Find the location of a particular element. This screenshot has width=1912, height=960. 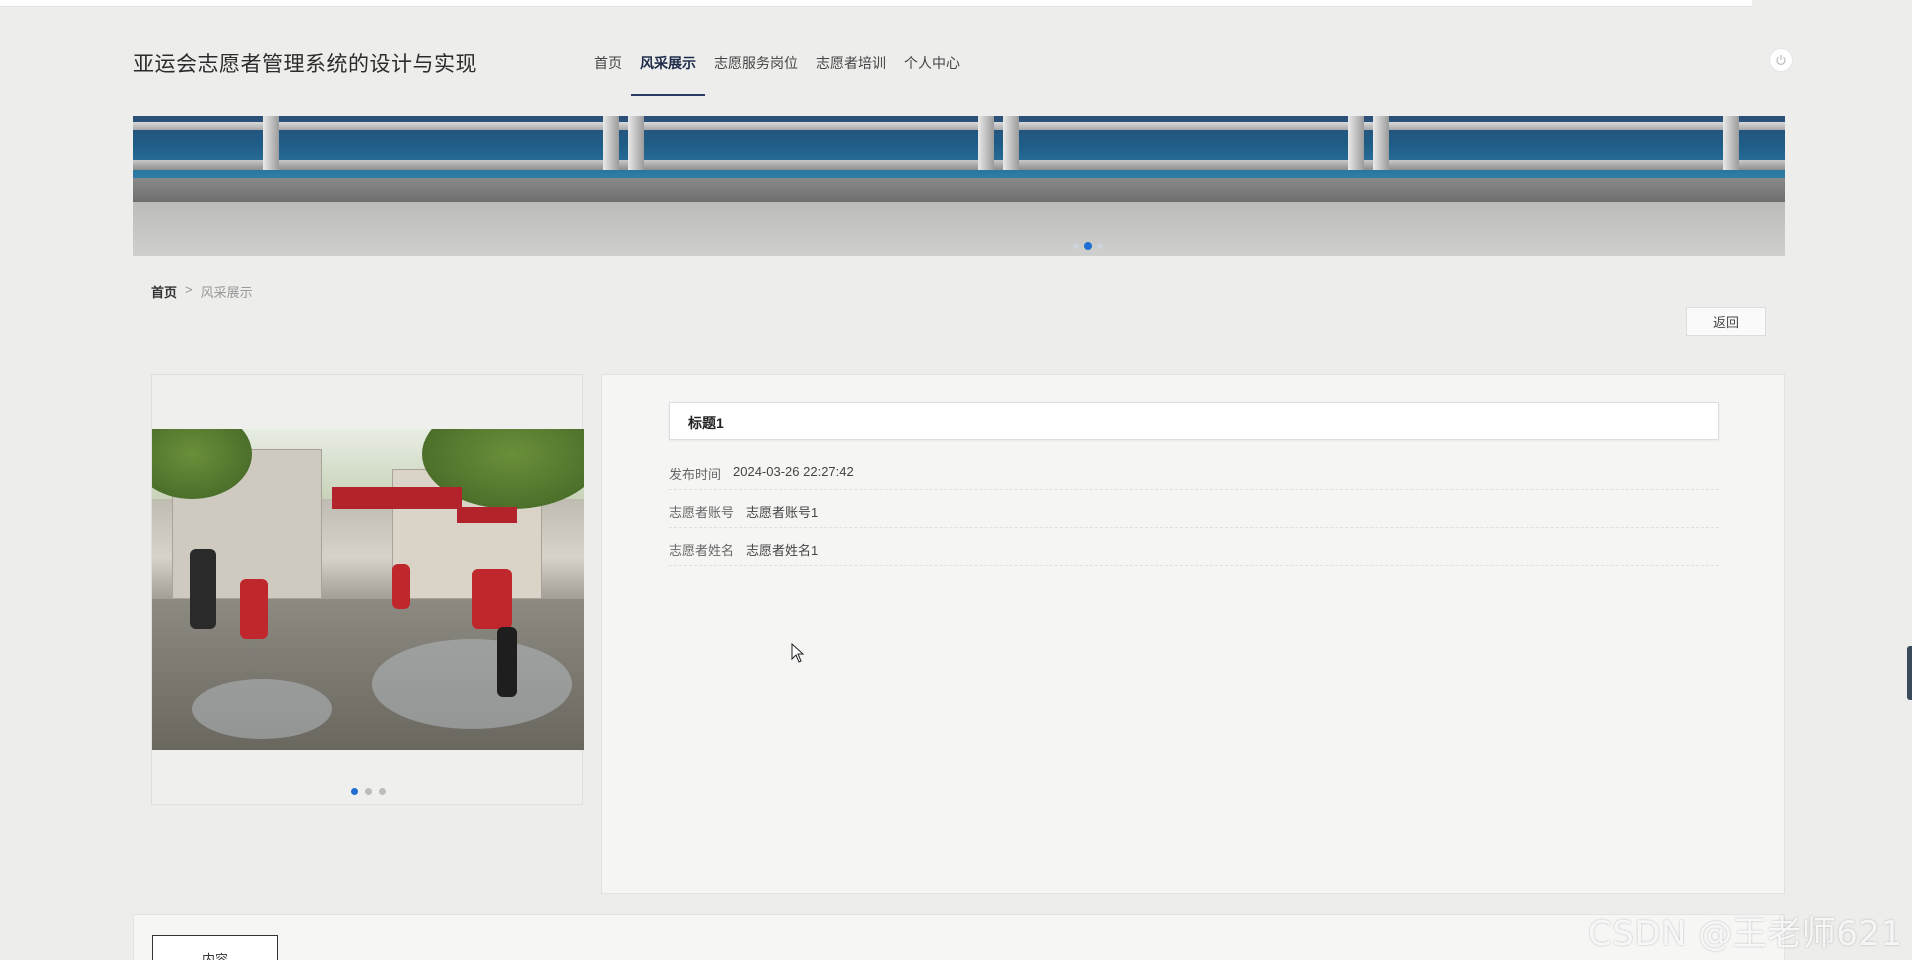

site-title: 亚运会志愿者管理系统的设计与实现 is located at coordinates (305, 64).